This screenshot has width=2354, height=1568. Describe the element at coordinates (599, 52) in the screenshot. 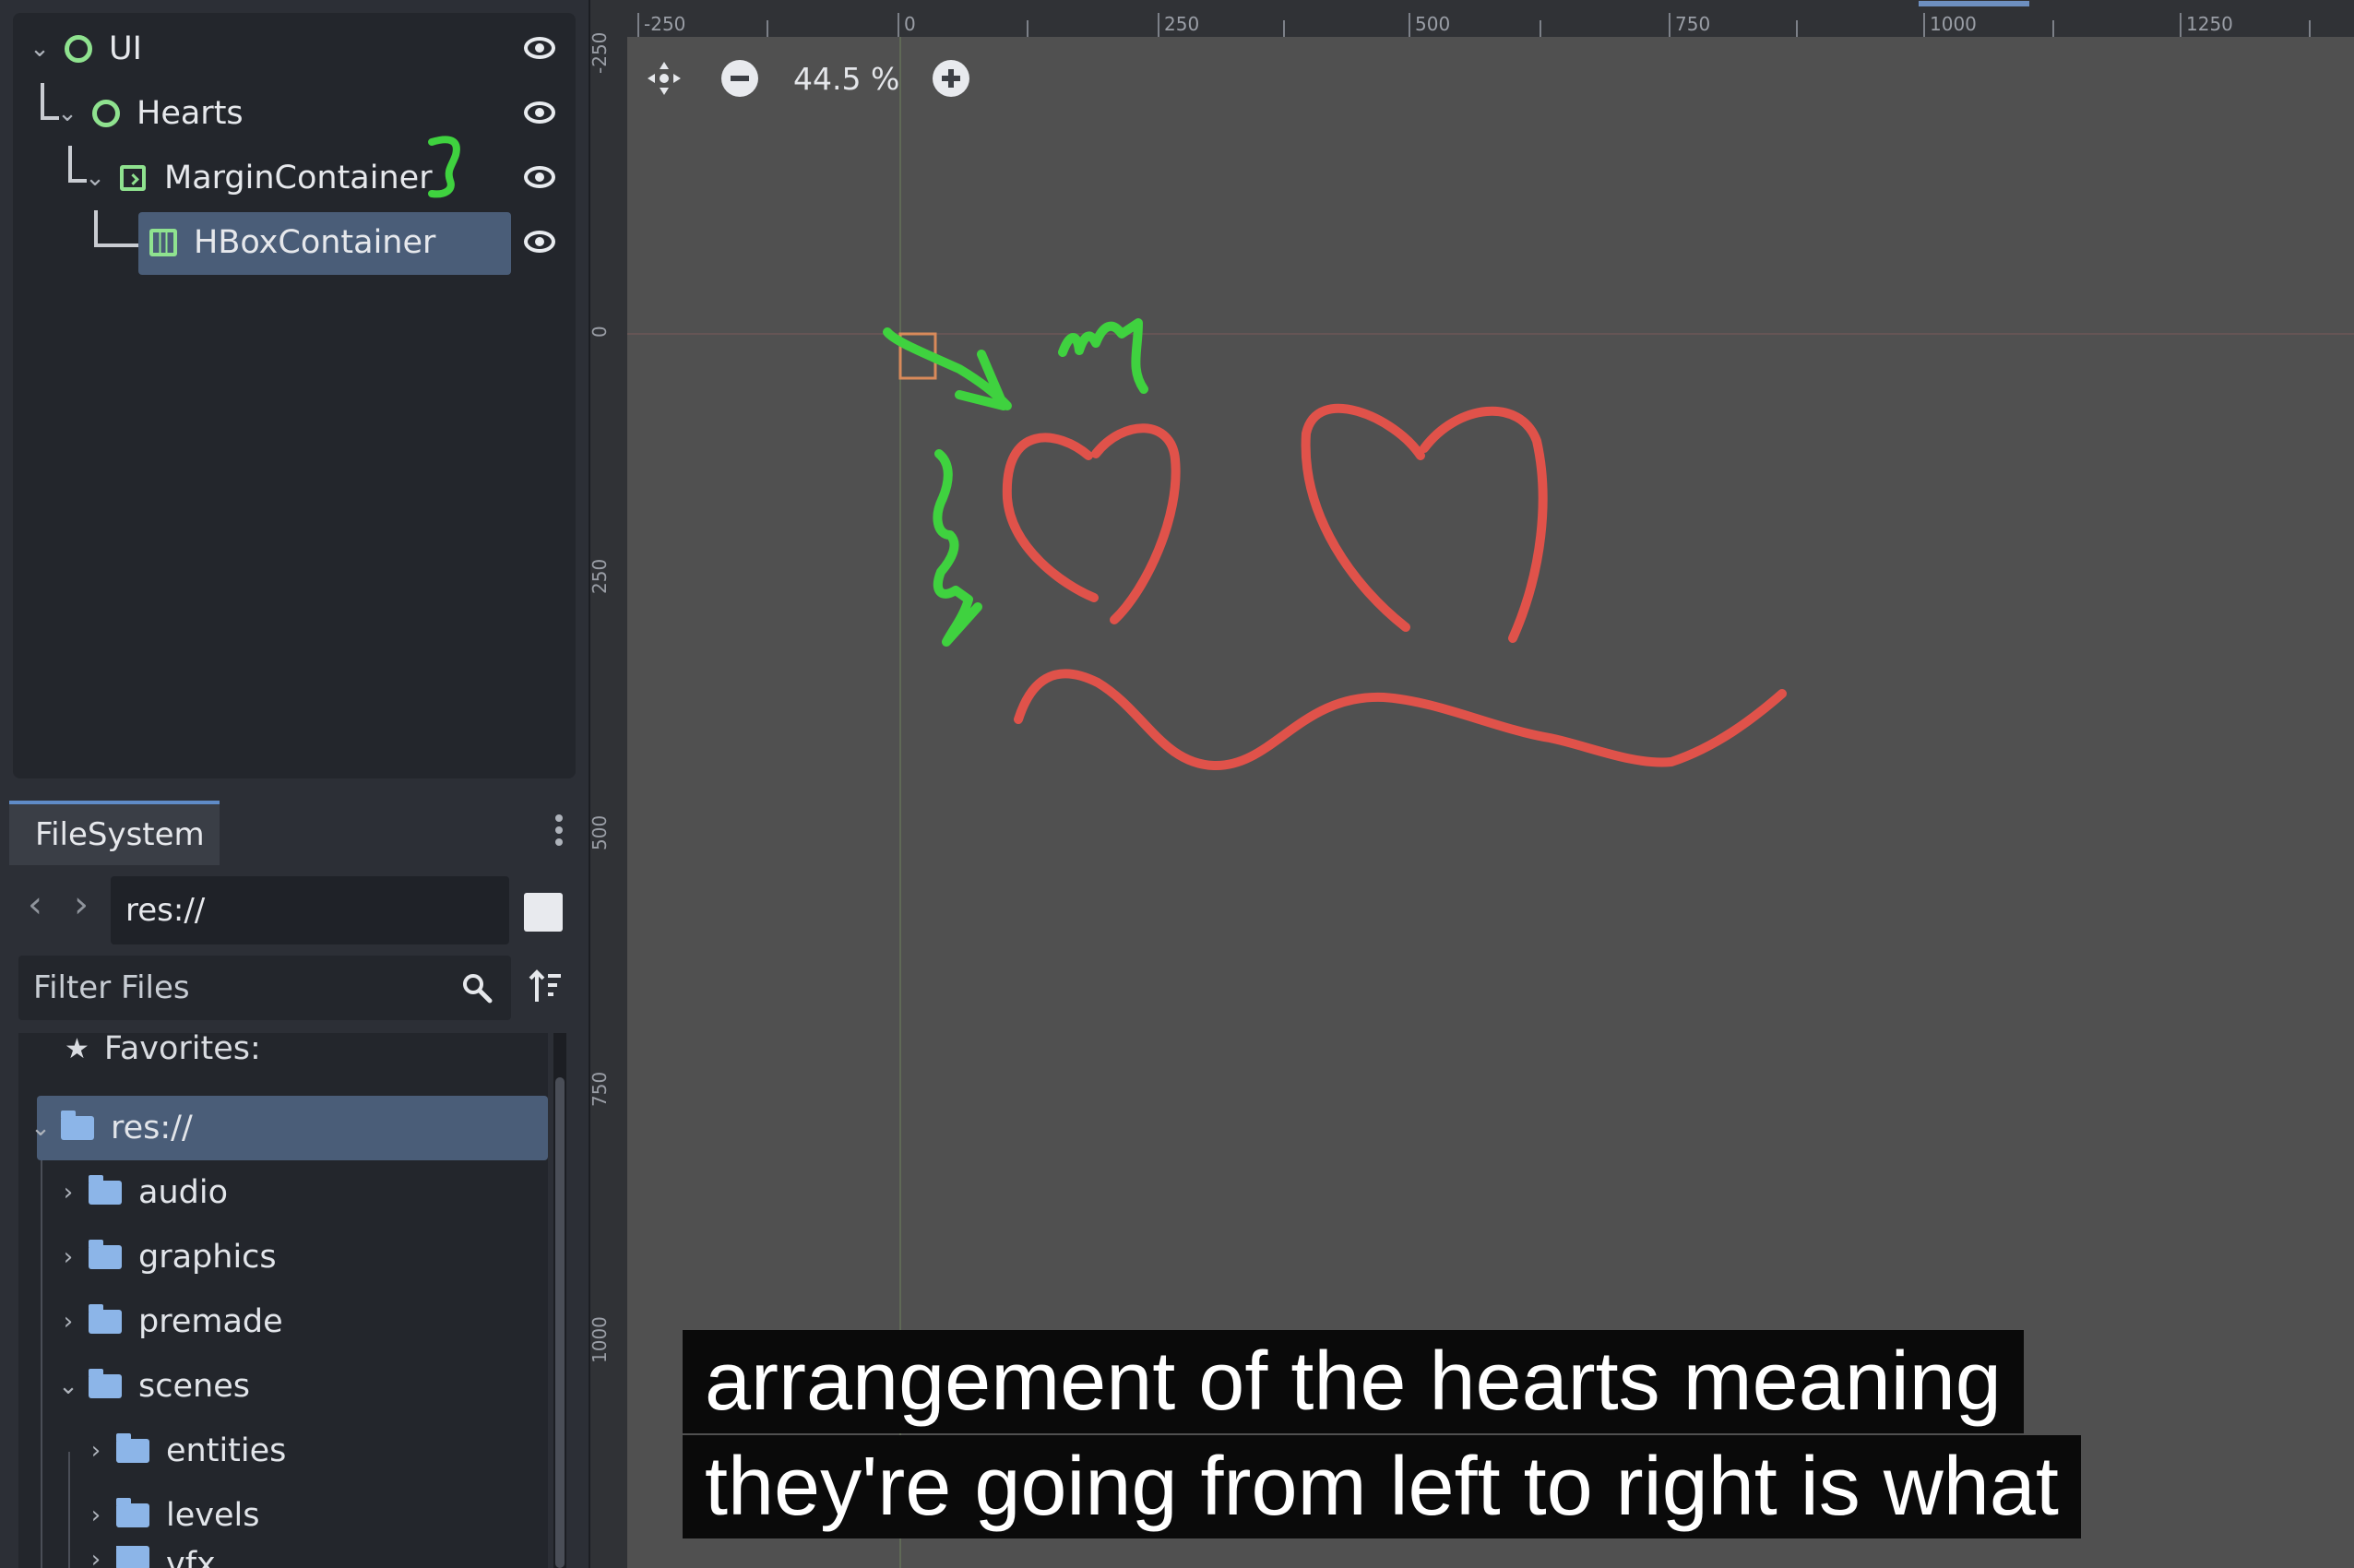

I see `ruler-tick-label: -250` at that location.